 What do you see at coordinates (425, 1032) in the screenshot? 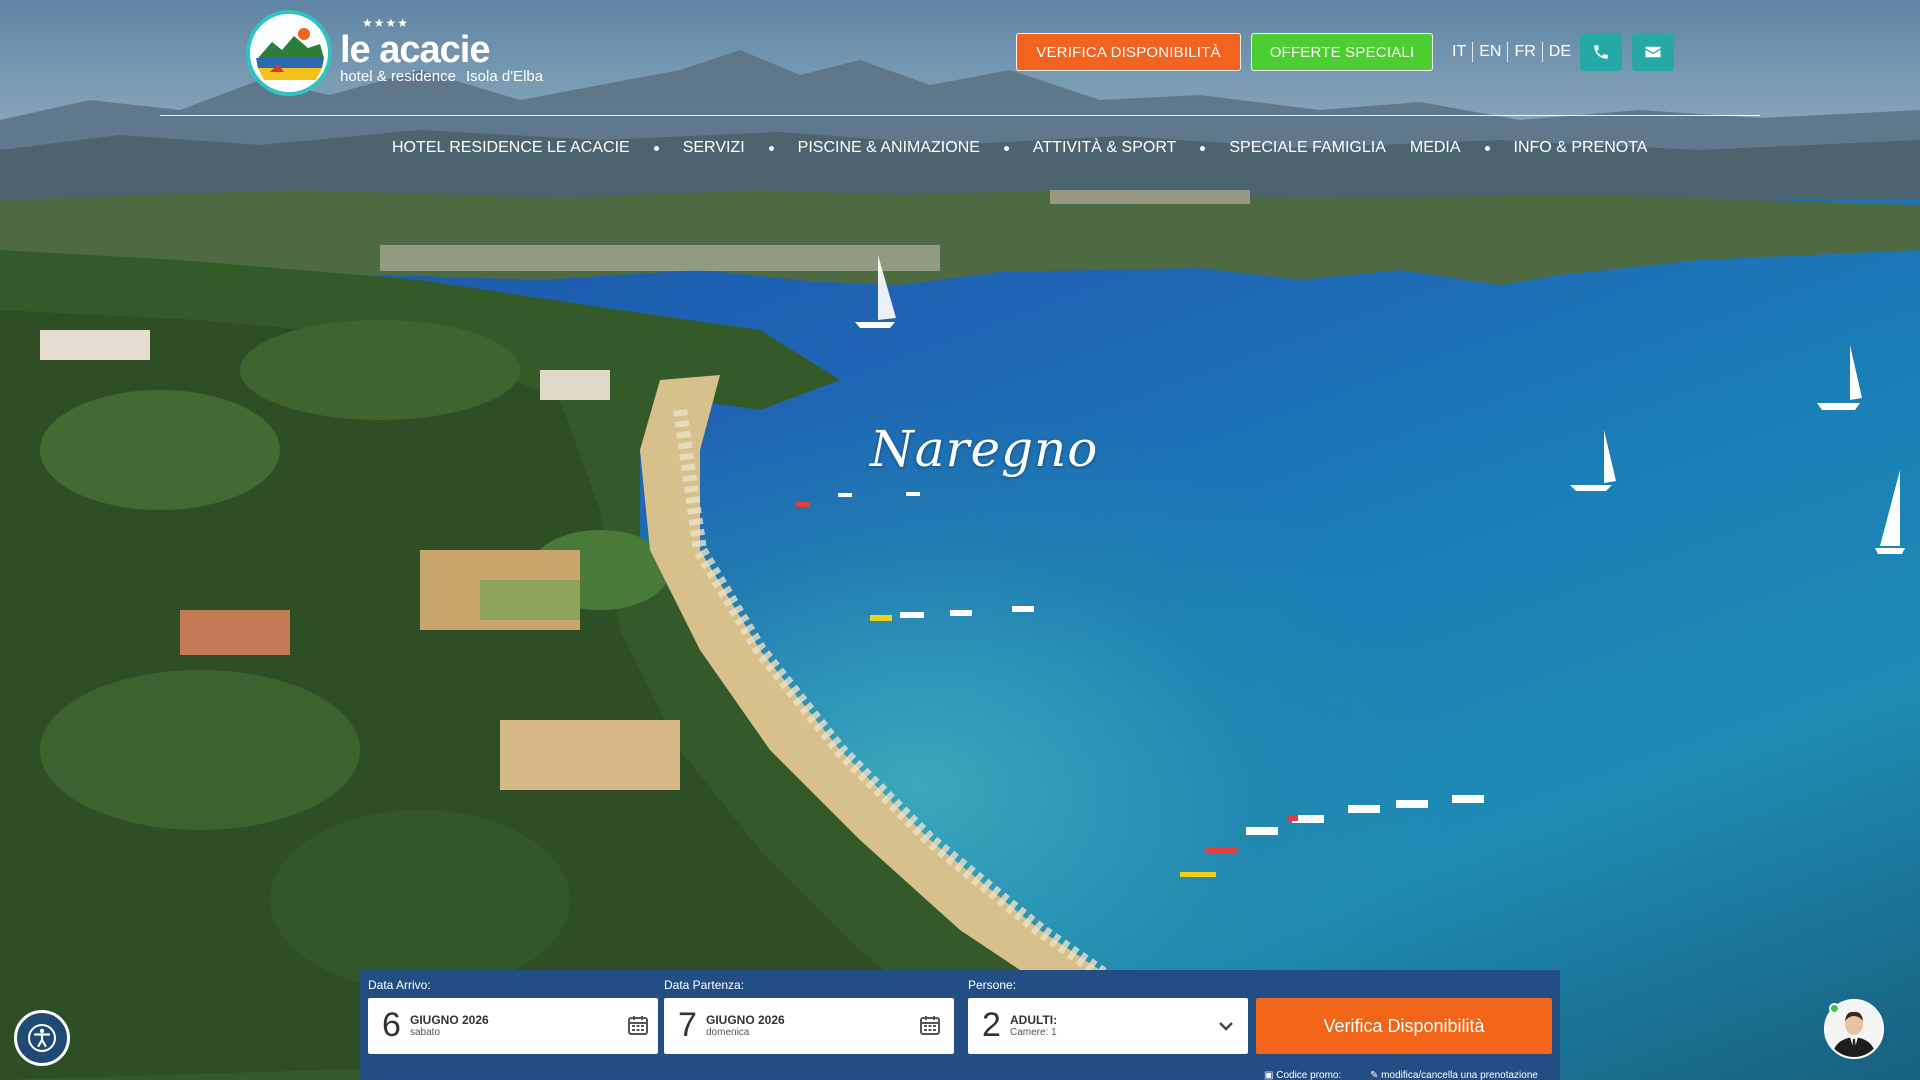
I see `arrival-weekday: sabato` at bounding box center [425, 1032].